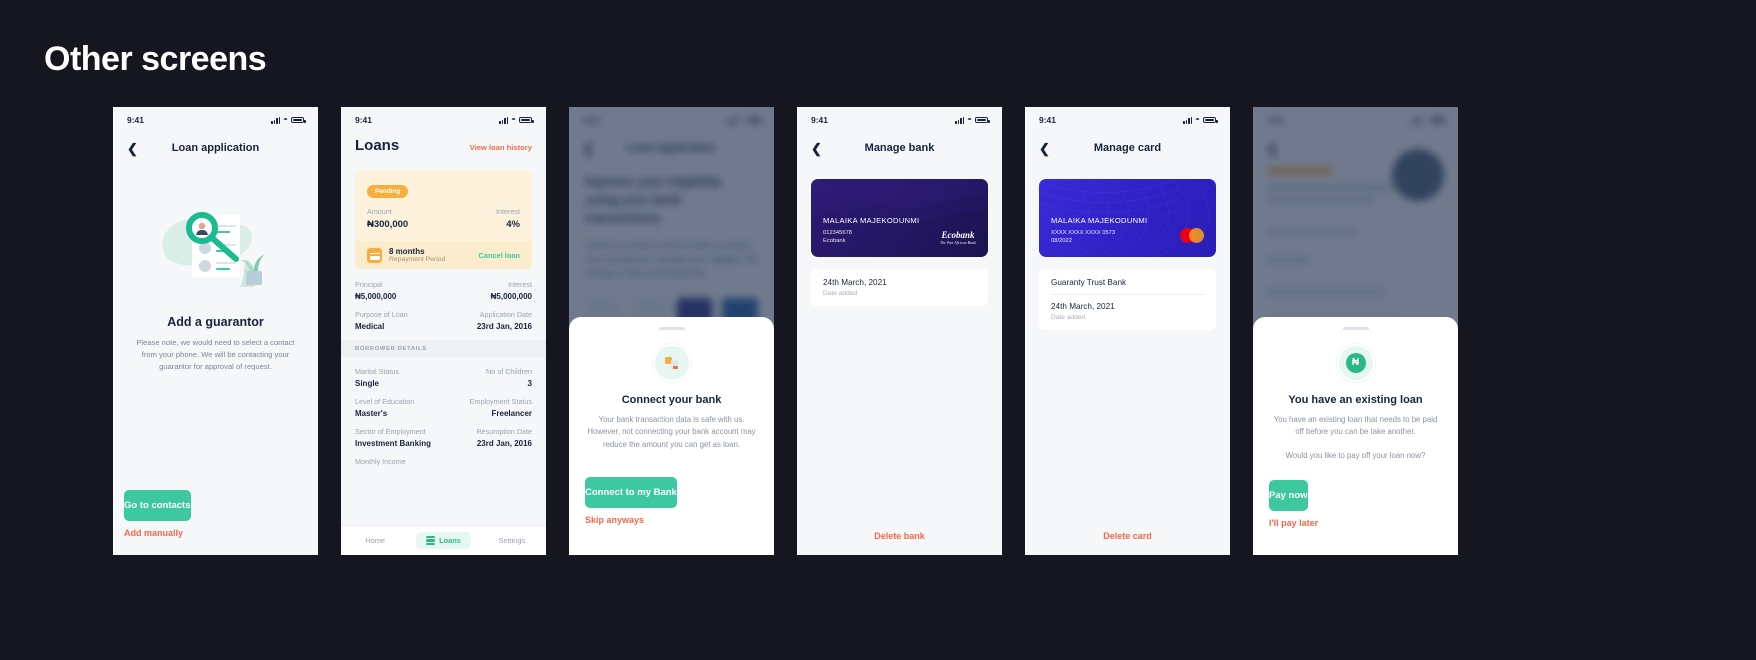 This screenshot has width=1756, height=660. What do you see at coordinates (529, 383) in the screenshot?
I see `detail-value: 3` at bounding box center [529, 383].